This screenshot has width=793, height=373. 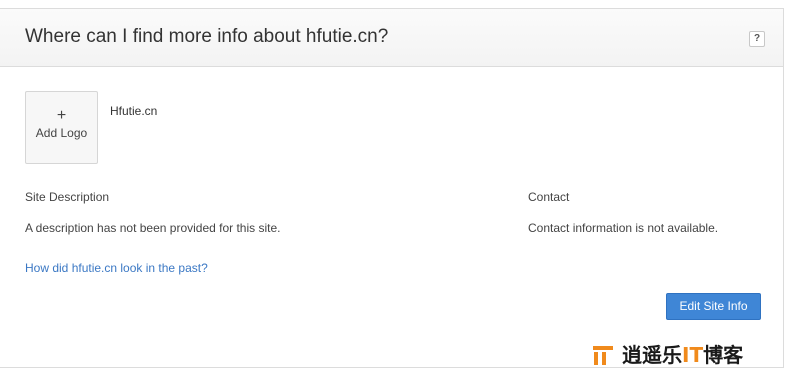 I want to click on past-history-link: How did hfutie.cn look in the past?, so click(x=116, y=268).